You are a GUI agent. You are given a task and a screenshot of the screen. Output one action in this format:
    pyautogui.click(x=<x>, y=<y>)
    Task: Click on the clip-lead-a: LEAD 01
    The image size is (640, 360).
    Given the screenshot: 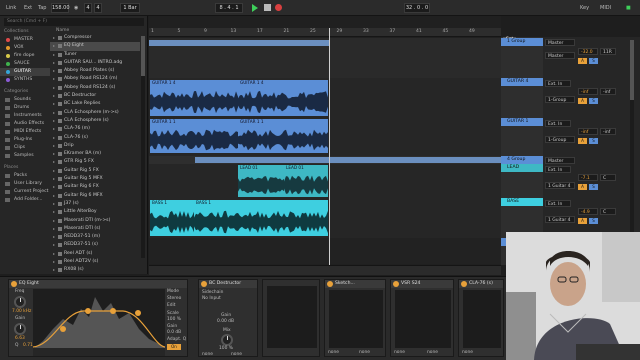 What is the action you would take?
    pyautogui.click(x=261, y=181)
    